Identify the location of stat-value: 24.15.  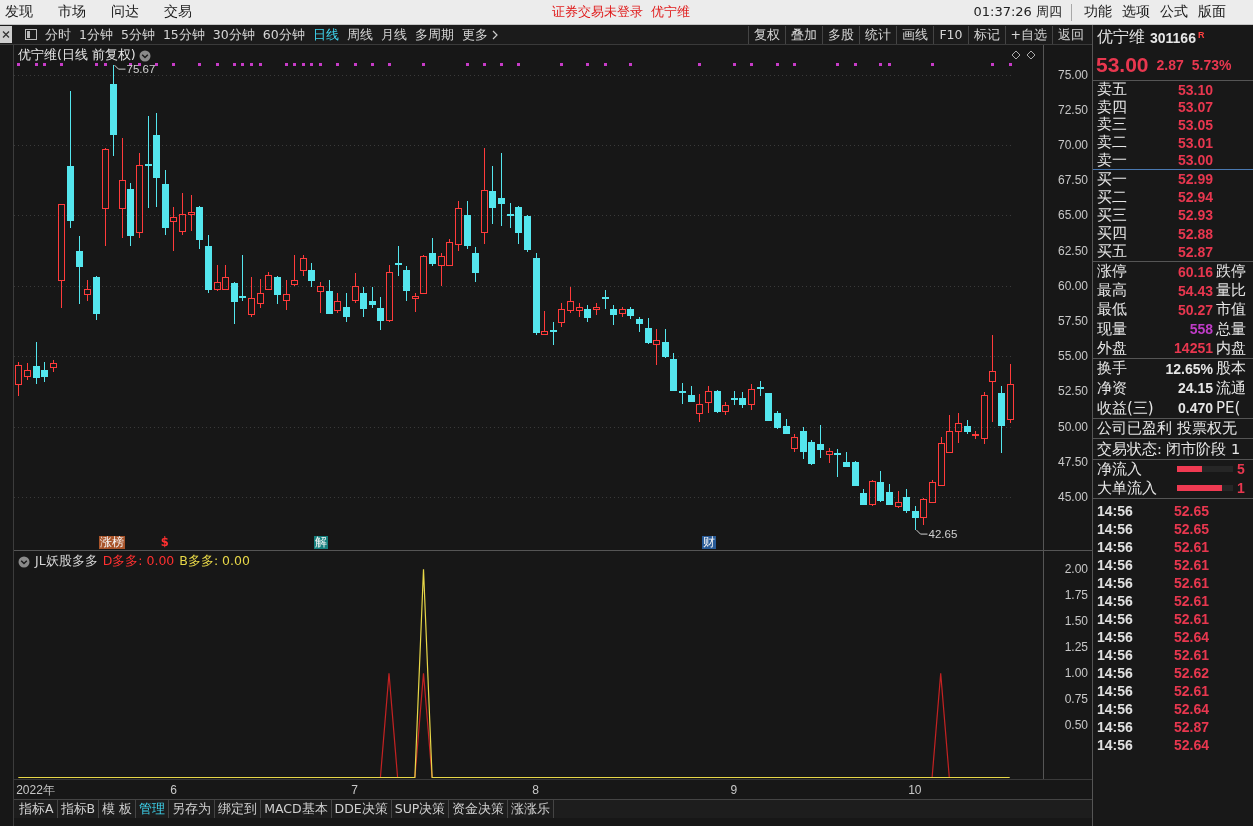
(1194, 388).